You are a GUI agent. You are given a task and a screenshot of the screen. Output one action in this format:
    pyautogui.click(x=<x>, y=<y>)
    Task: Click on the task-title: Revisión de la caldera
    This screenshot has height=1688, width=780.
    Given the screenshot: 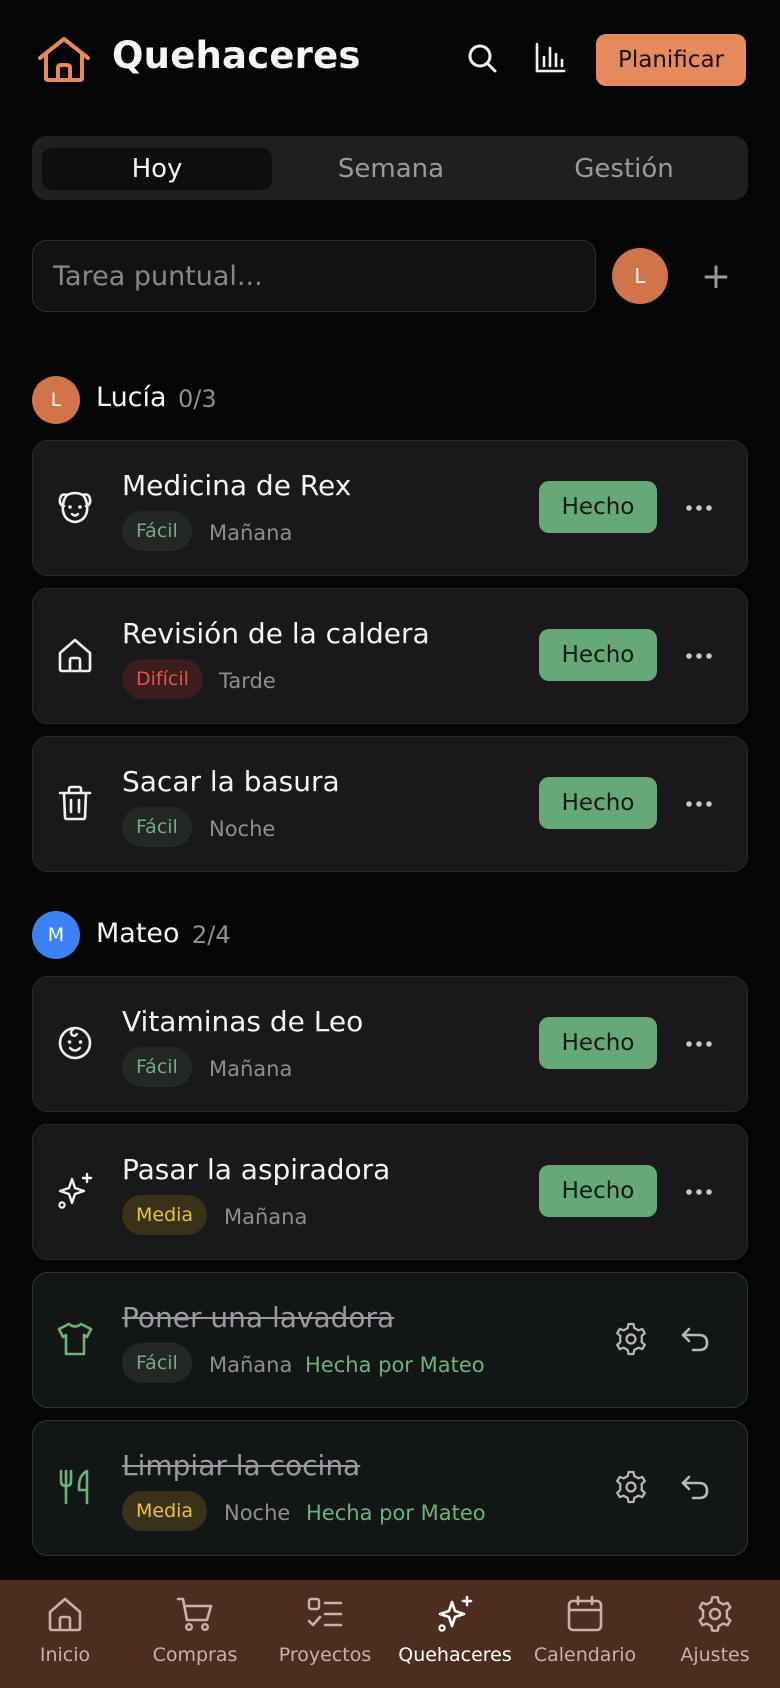 What is the action you would take?
    pyautogui.click(x=276, y=633)
    